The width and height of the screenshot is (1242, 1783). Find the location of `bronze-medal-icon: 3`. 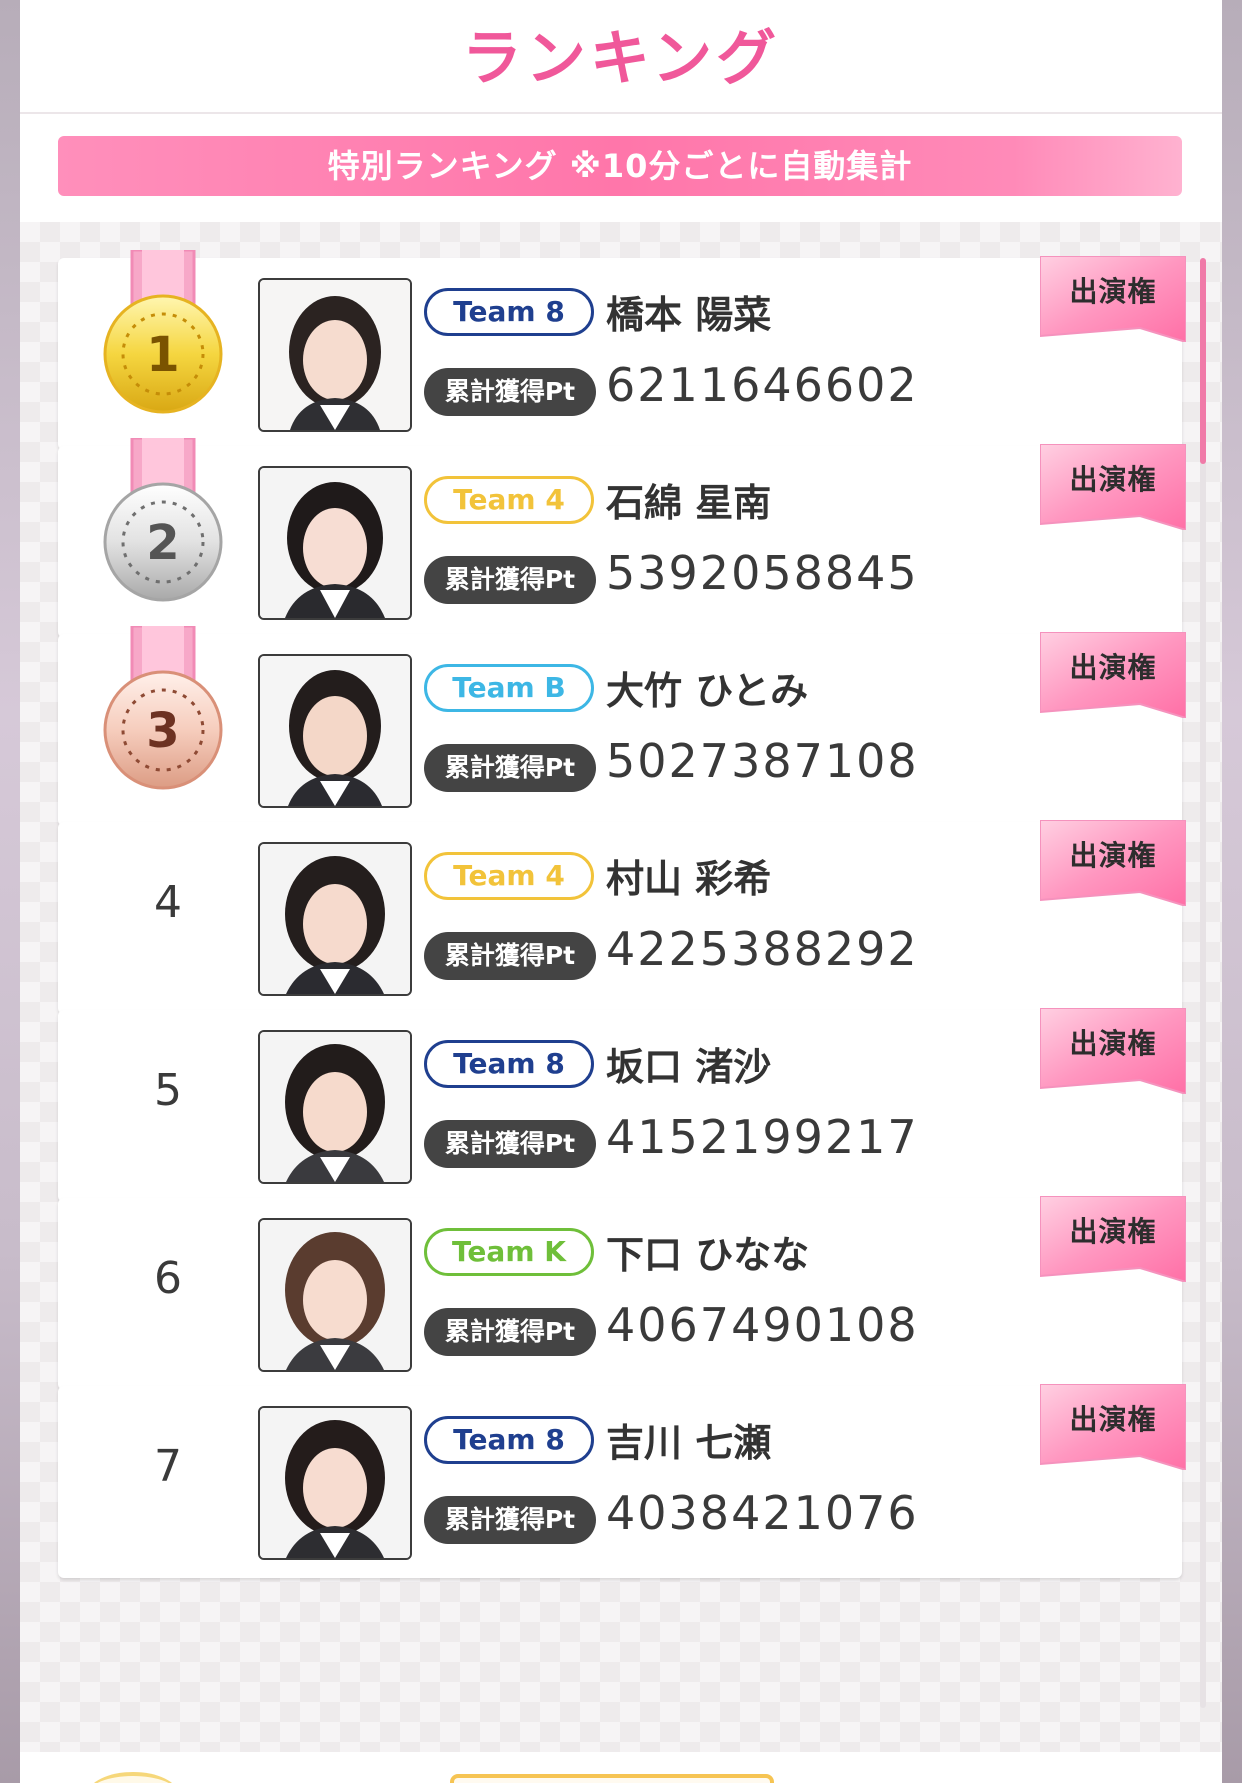

bronze-medal-icon: 3 is located at coordinates (163, 708).